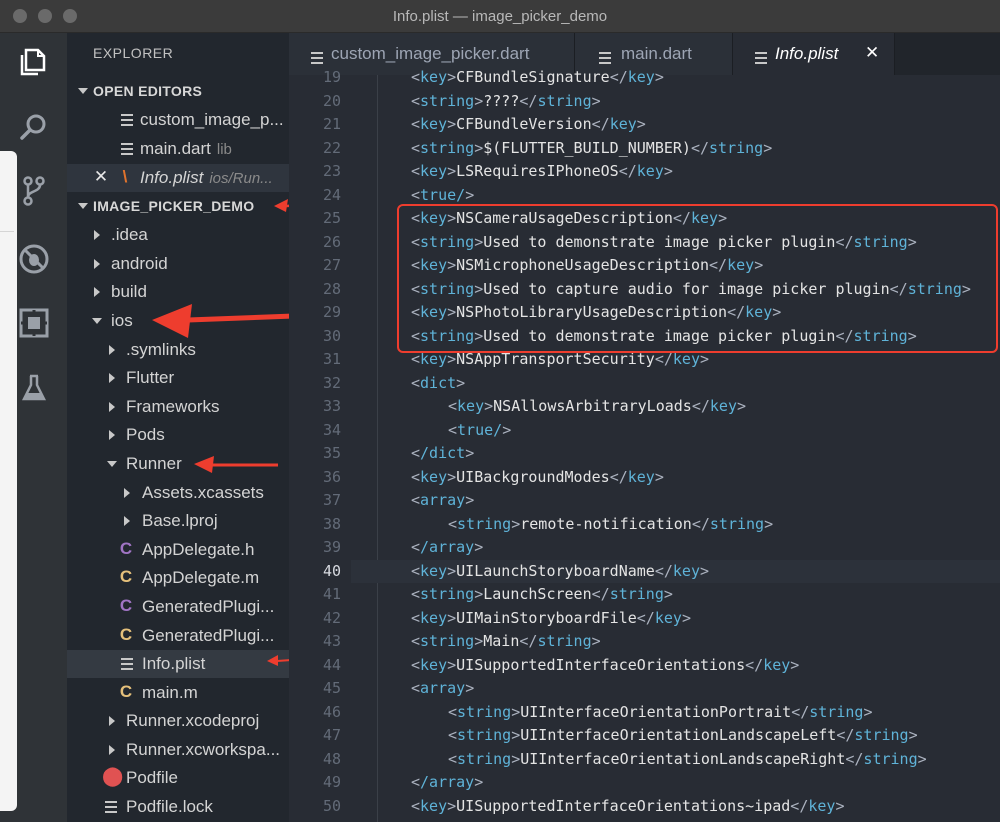 The height and width of the screenshot is (822, 1000). I want to click on code-line: <key>NSAllowsArbitraryLoads</key>, so click(675, 407).